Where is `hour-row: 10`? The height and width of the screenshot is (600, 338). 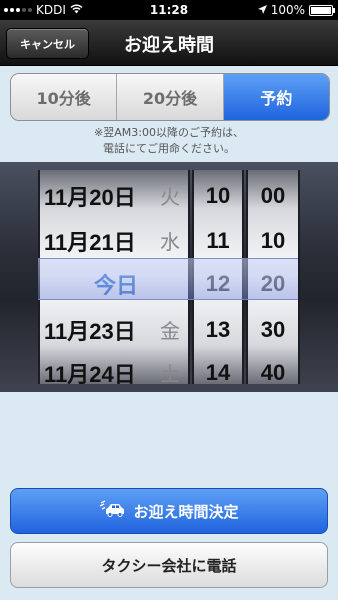
hour-row: 10 is located at coordinates (218, 195).